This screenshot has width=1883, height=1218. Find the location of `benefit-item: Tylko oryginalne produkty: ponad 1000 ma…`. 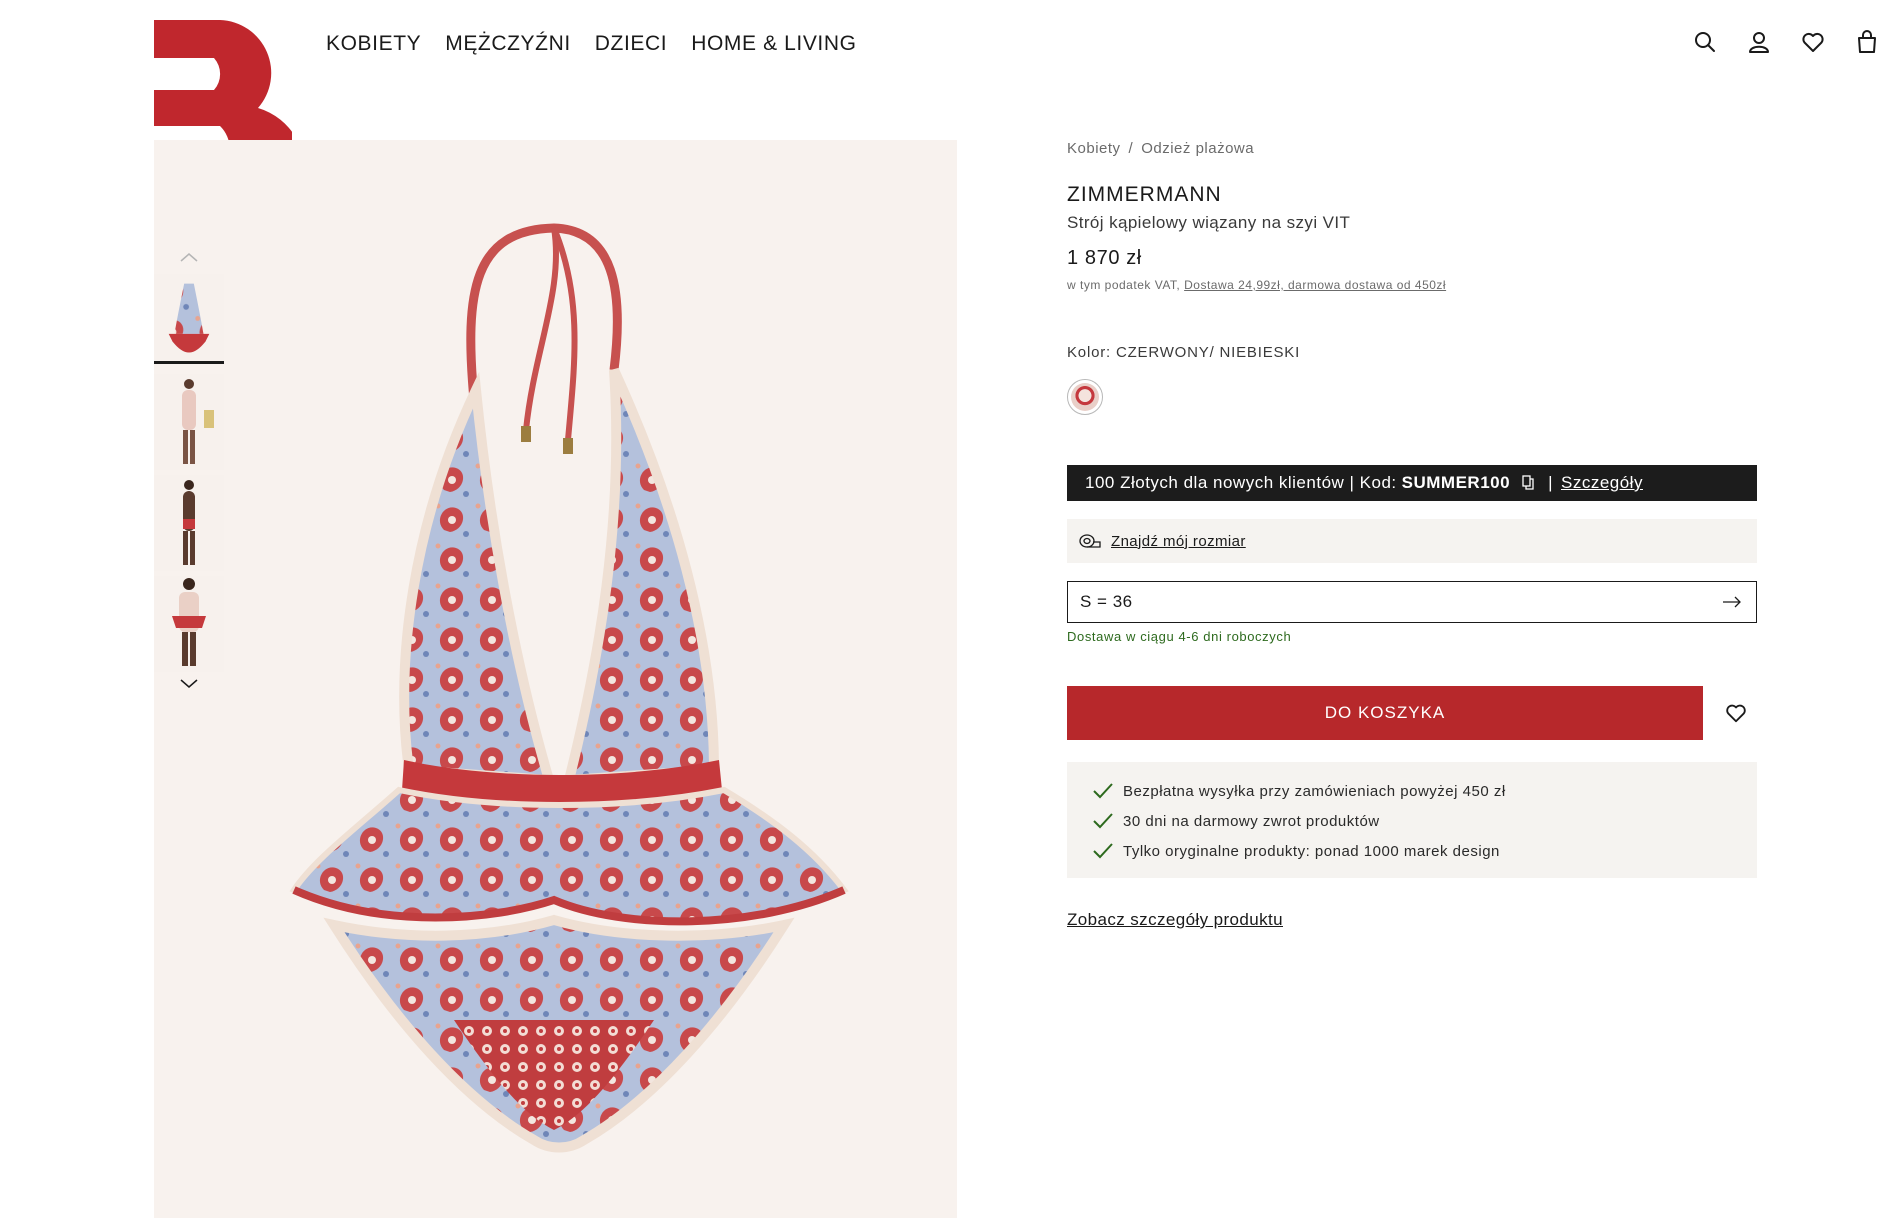

benefit-item: Tylko oryginalne produkty: ponad 1000 ma… is located at coordinates (1413, 851).